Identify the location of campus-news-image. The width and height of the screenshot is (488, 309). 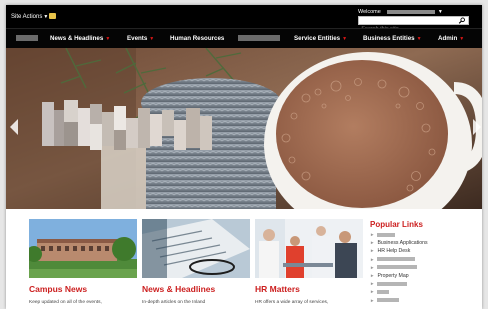
(83, 248).